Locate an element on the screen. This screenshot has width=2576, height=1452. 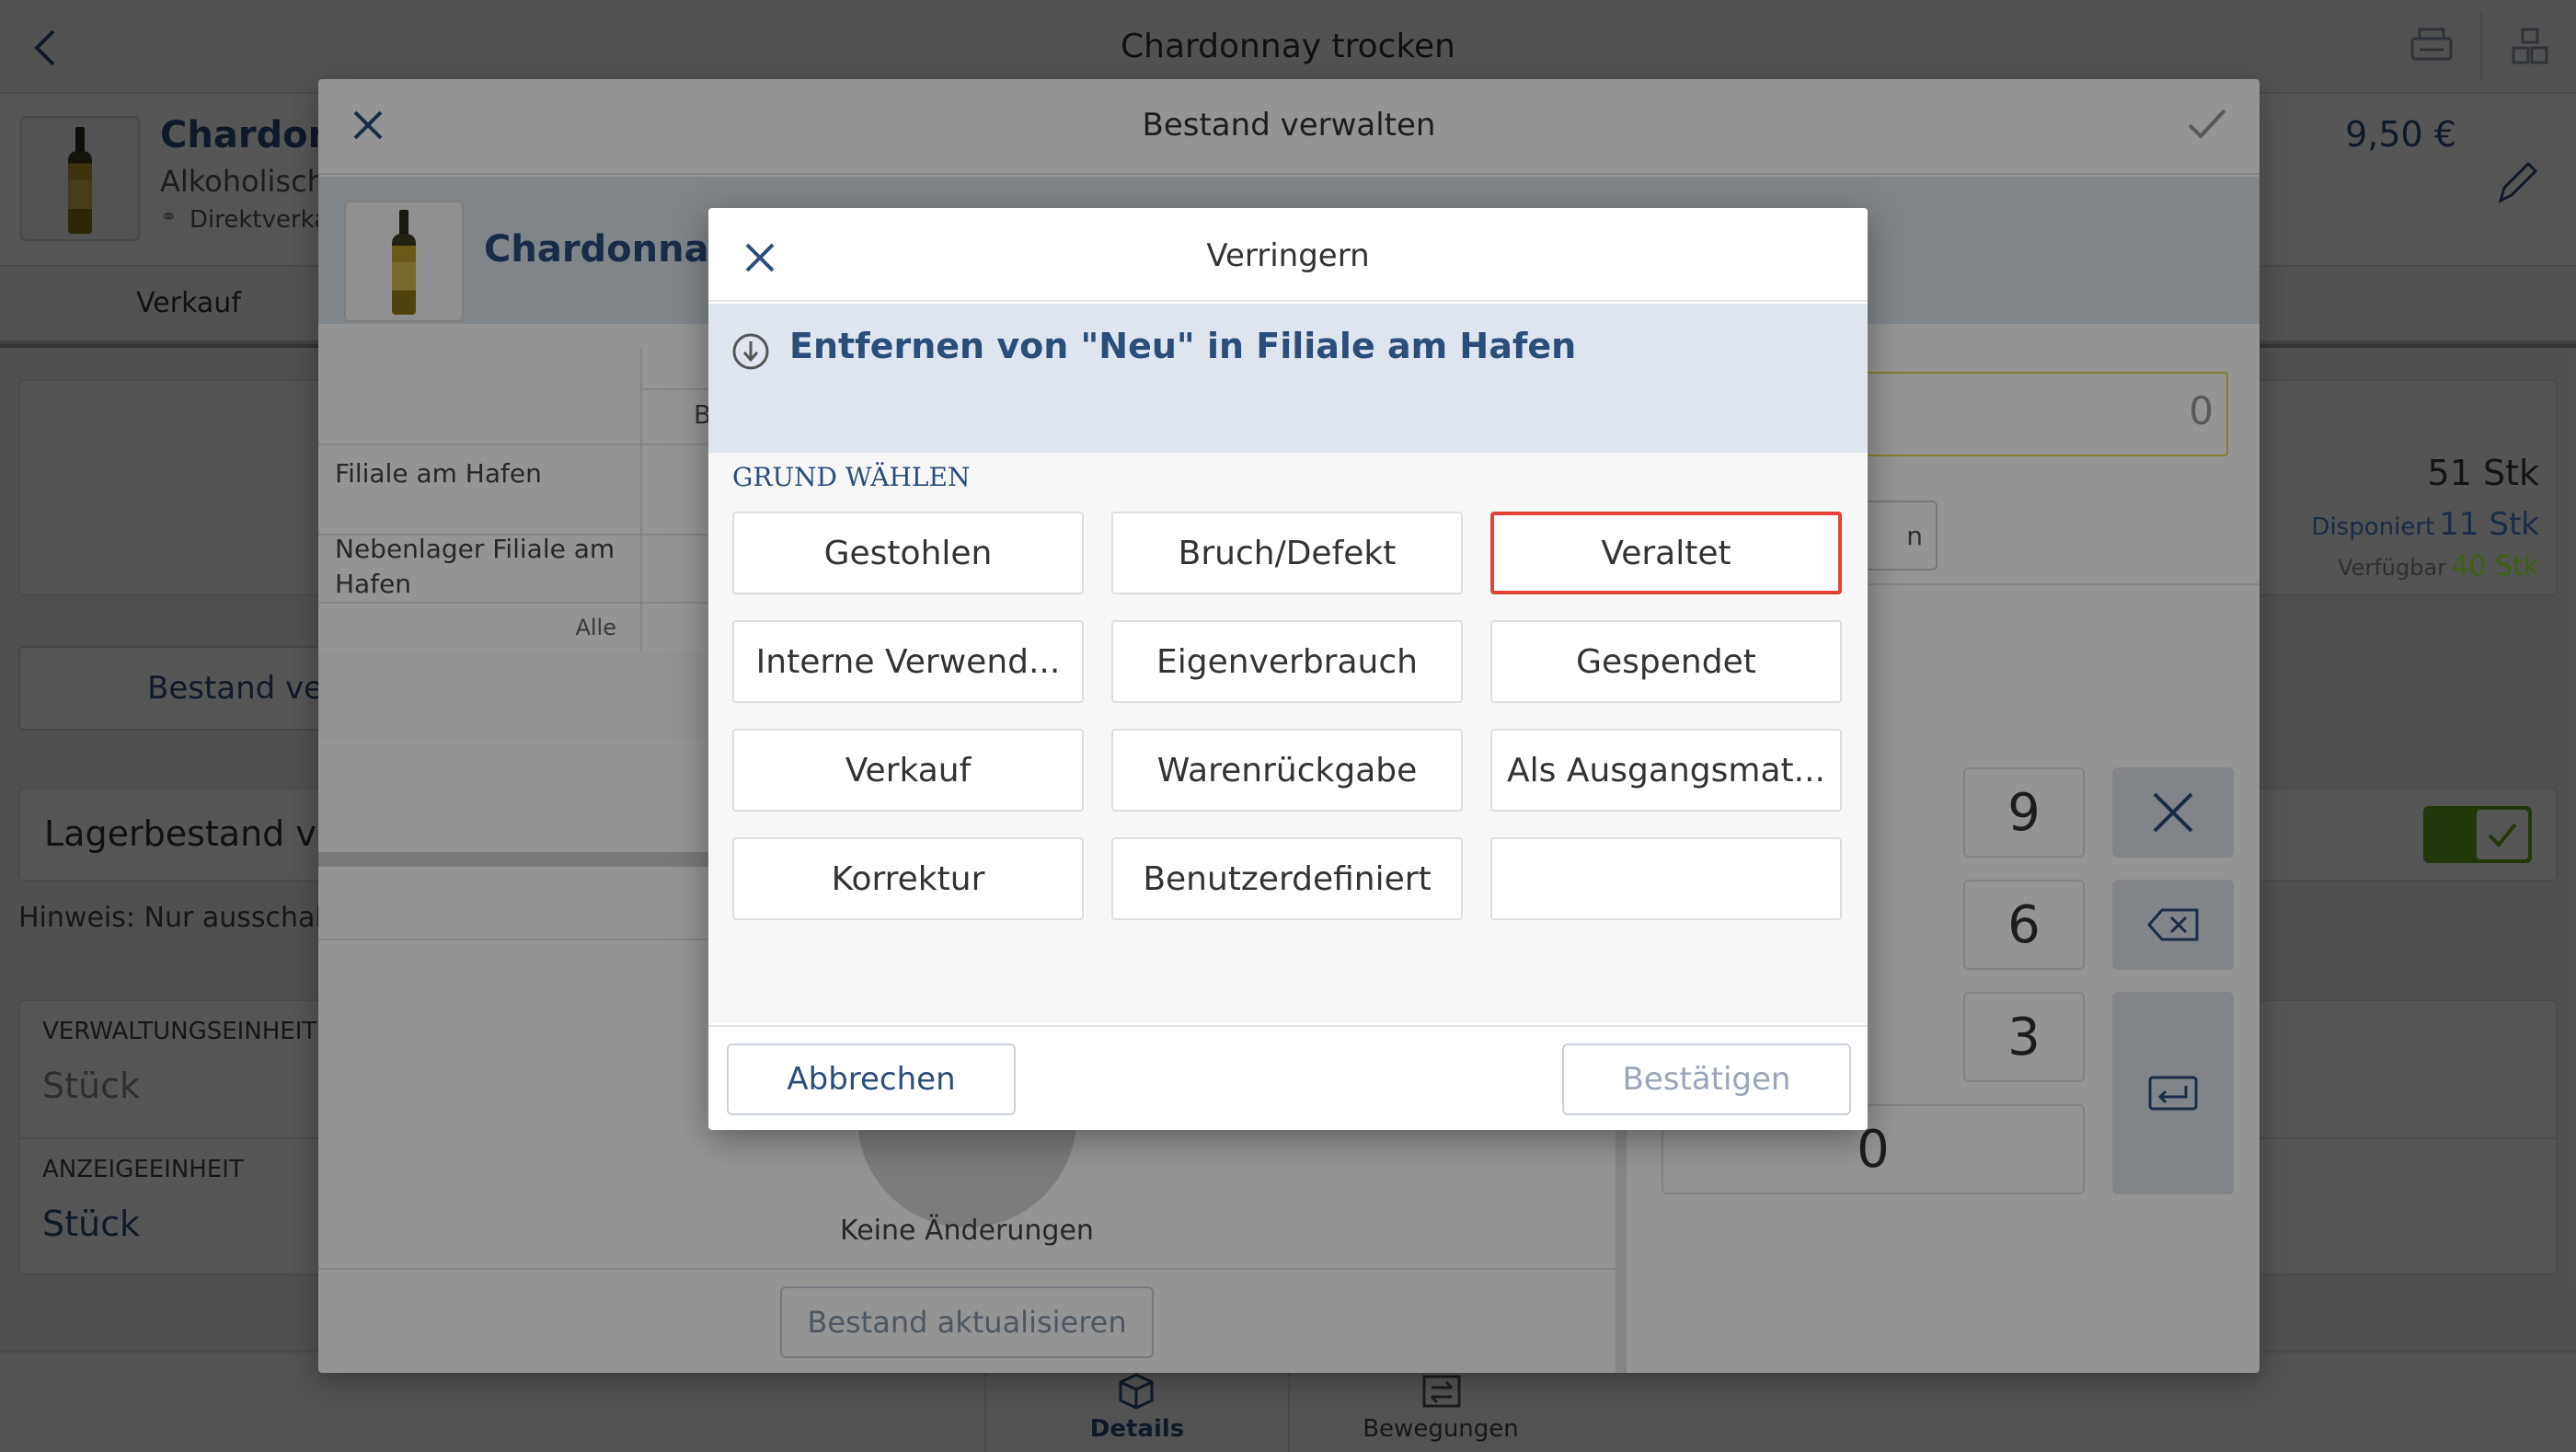
key-9: 9 is located at coordinates (2024, 812).